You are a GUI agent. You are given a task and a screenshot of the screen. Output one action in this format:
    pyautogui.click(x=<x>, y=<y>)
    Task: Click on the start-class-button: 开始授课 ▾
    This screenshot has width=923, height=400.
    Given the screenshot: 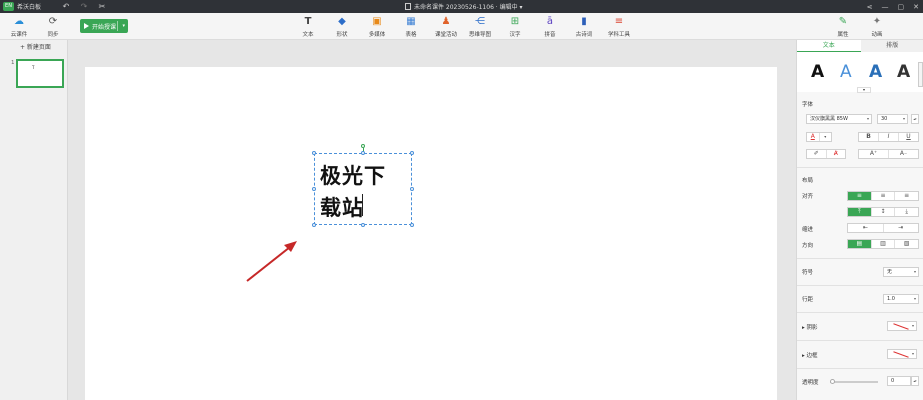 What is the action you would take?
    pyautogui.click(x=104, y=26)
    